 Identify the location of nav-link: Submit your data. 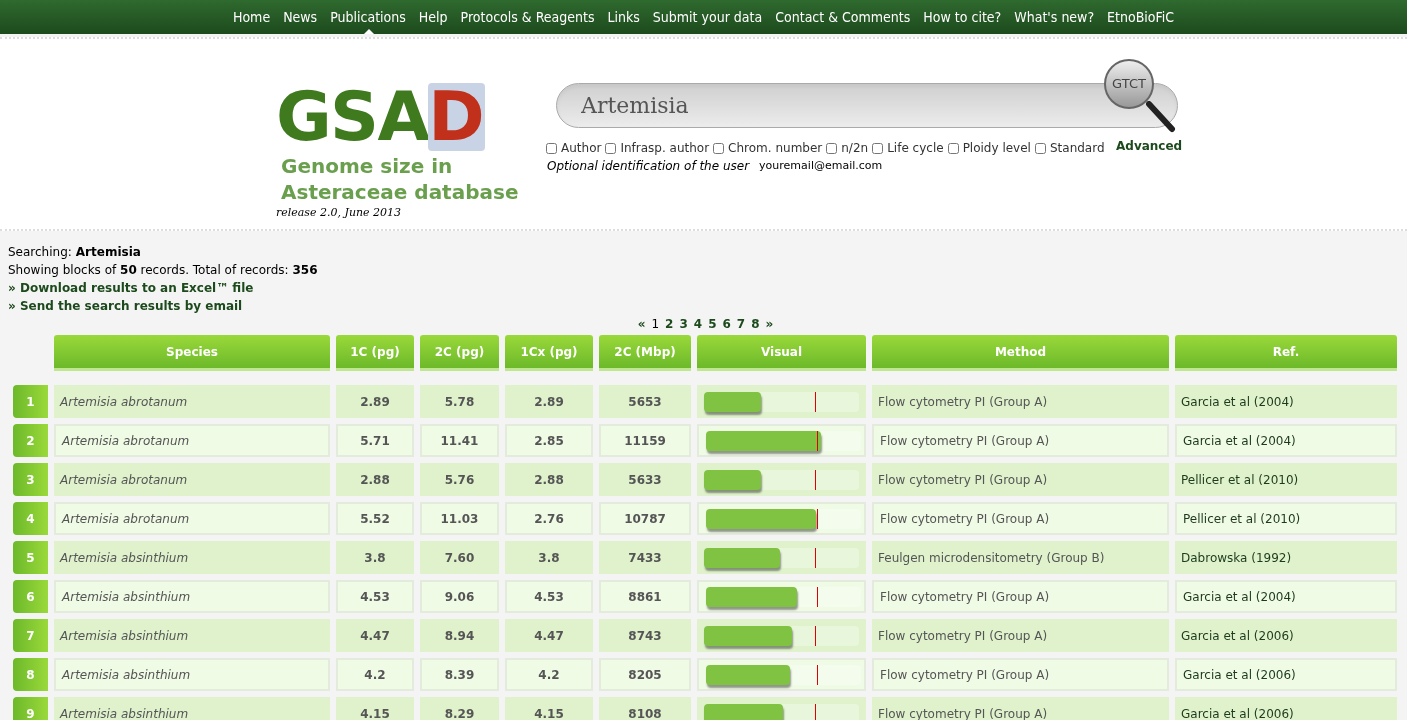
(707, 17).